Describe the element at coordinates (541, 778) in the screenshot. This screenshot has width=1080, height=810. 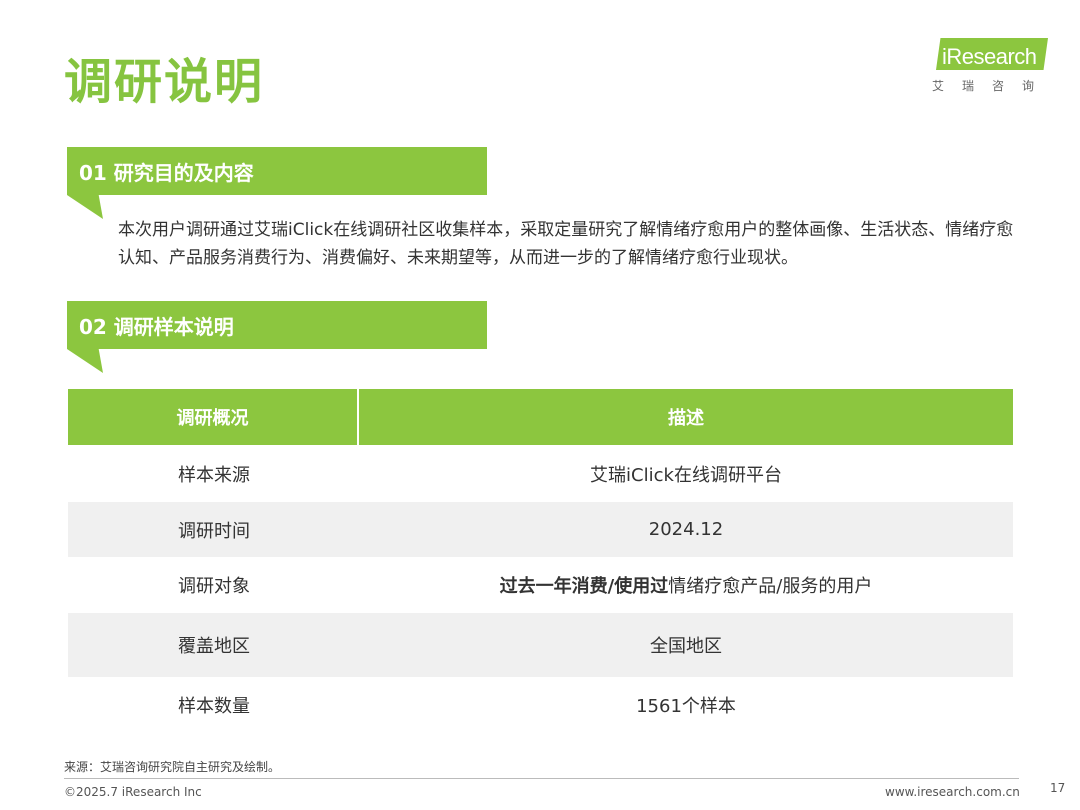
I see `footer-divider` at that location.